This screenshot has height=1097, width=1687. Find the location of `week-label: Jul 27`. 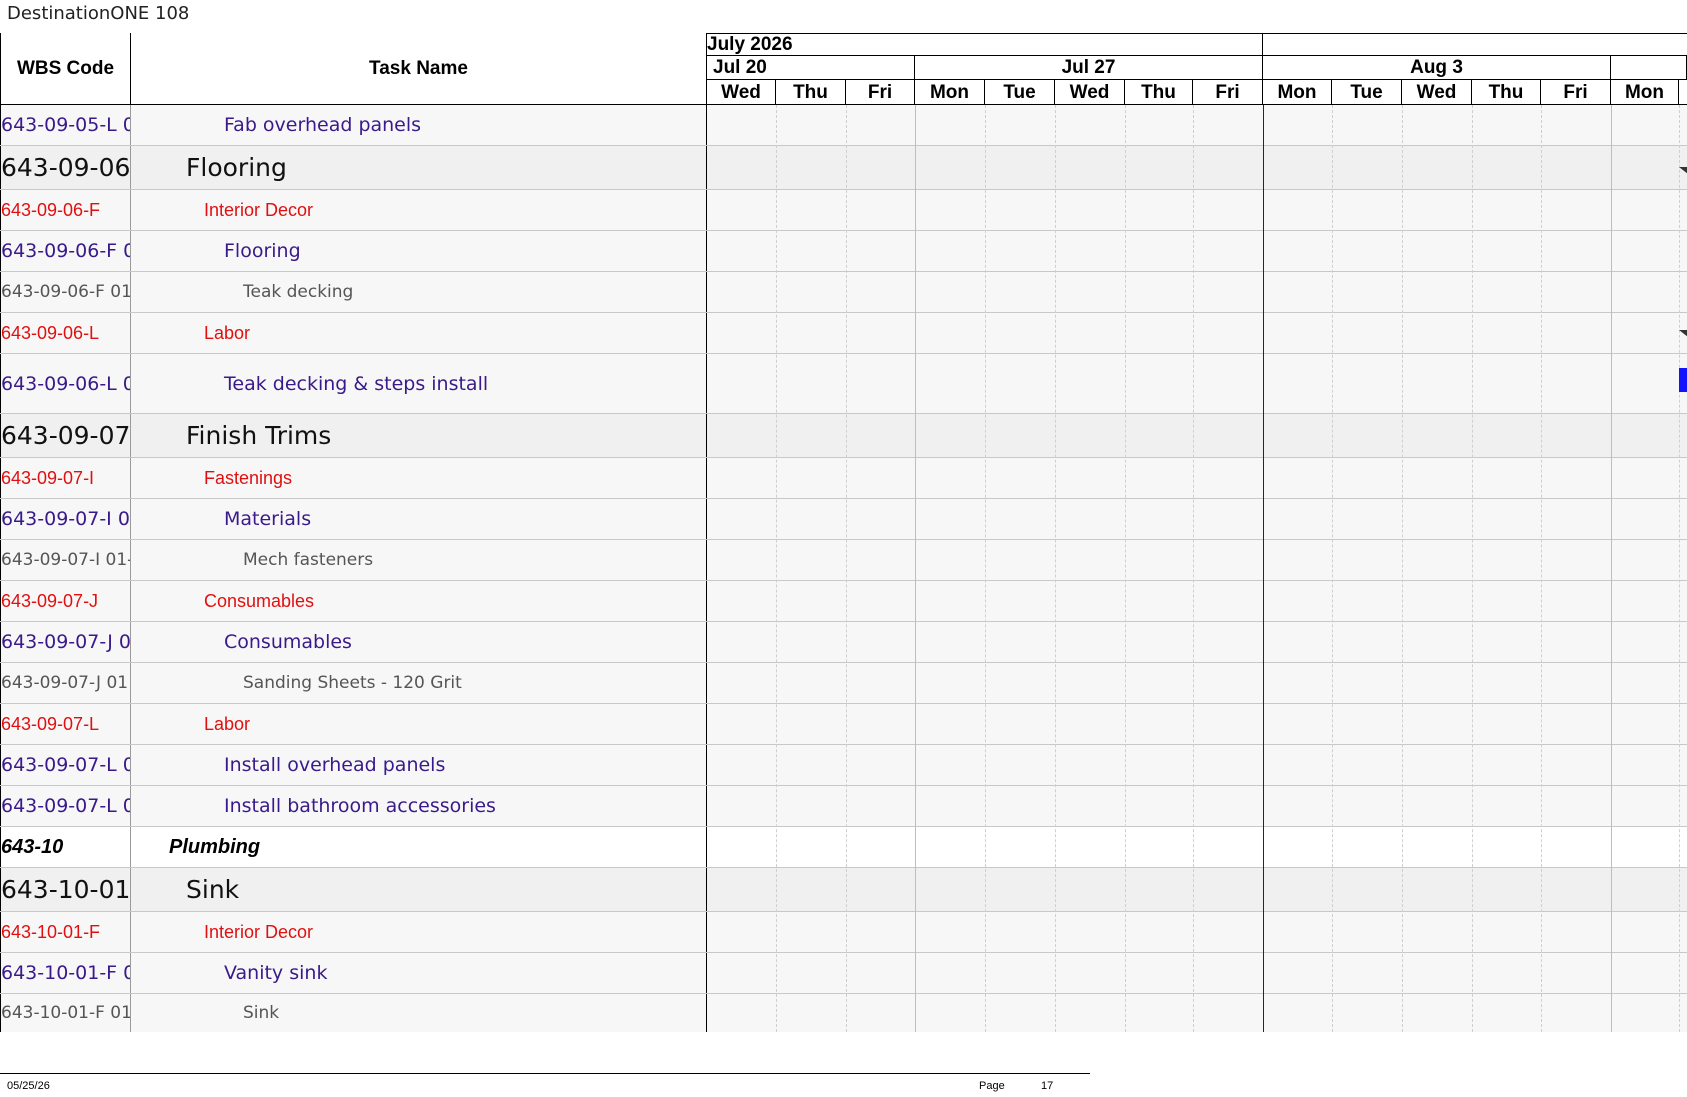

week-label: Jul 27 is located at coordinates (1089, 68).